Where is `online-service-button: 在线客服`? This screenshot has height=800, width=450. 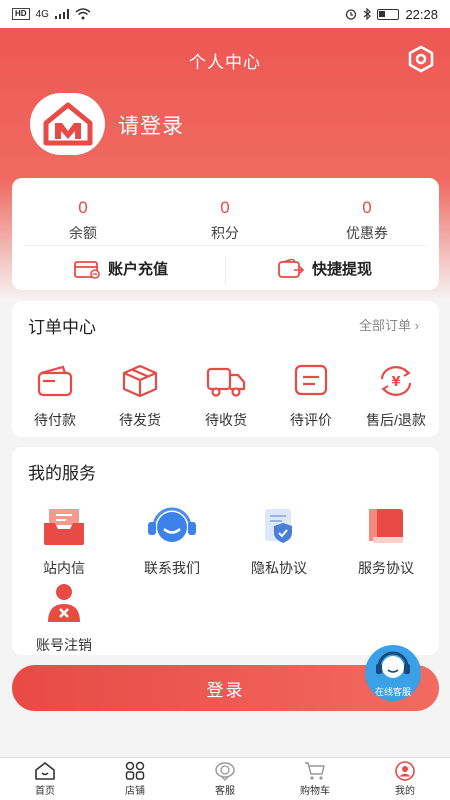
online-service-button: 在线客服 is located at coordinates (393, 673).